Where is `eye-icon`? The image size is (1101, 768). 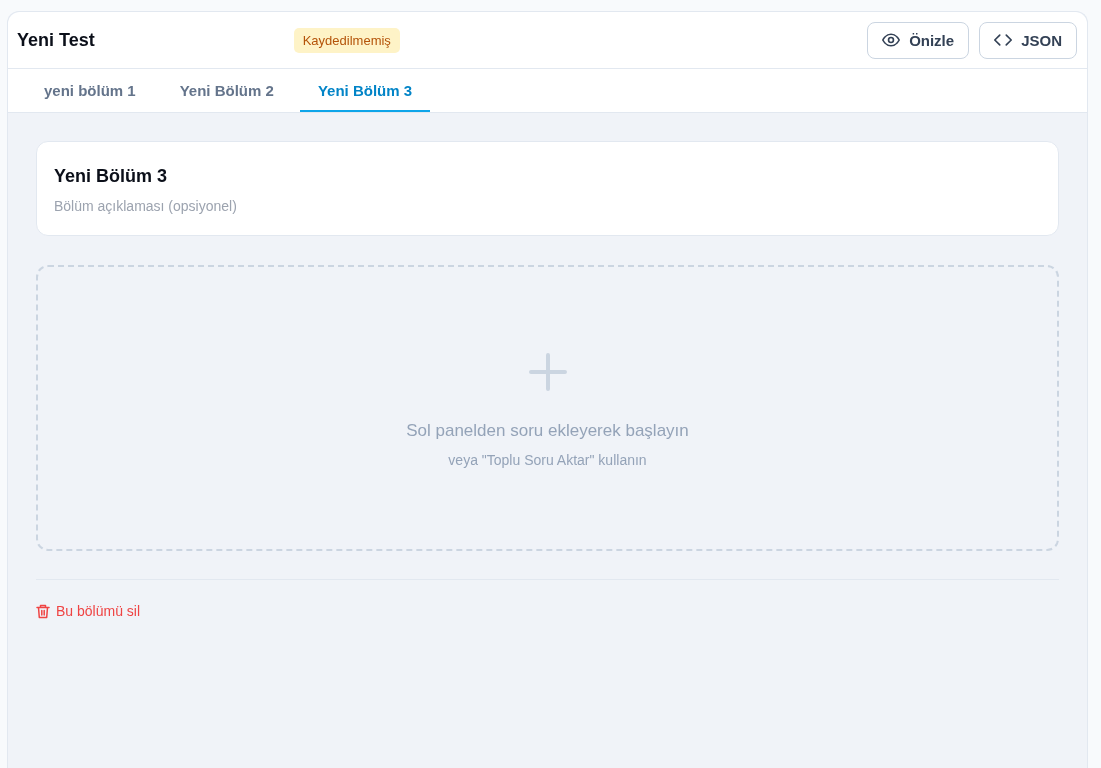
eye-icon is located at coordinates (891, 40).